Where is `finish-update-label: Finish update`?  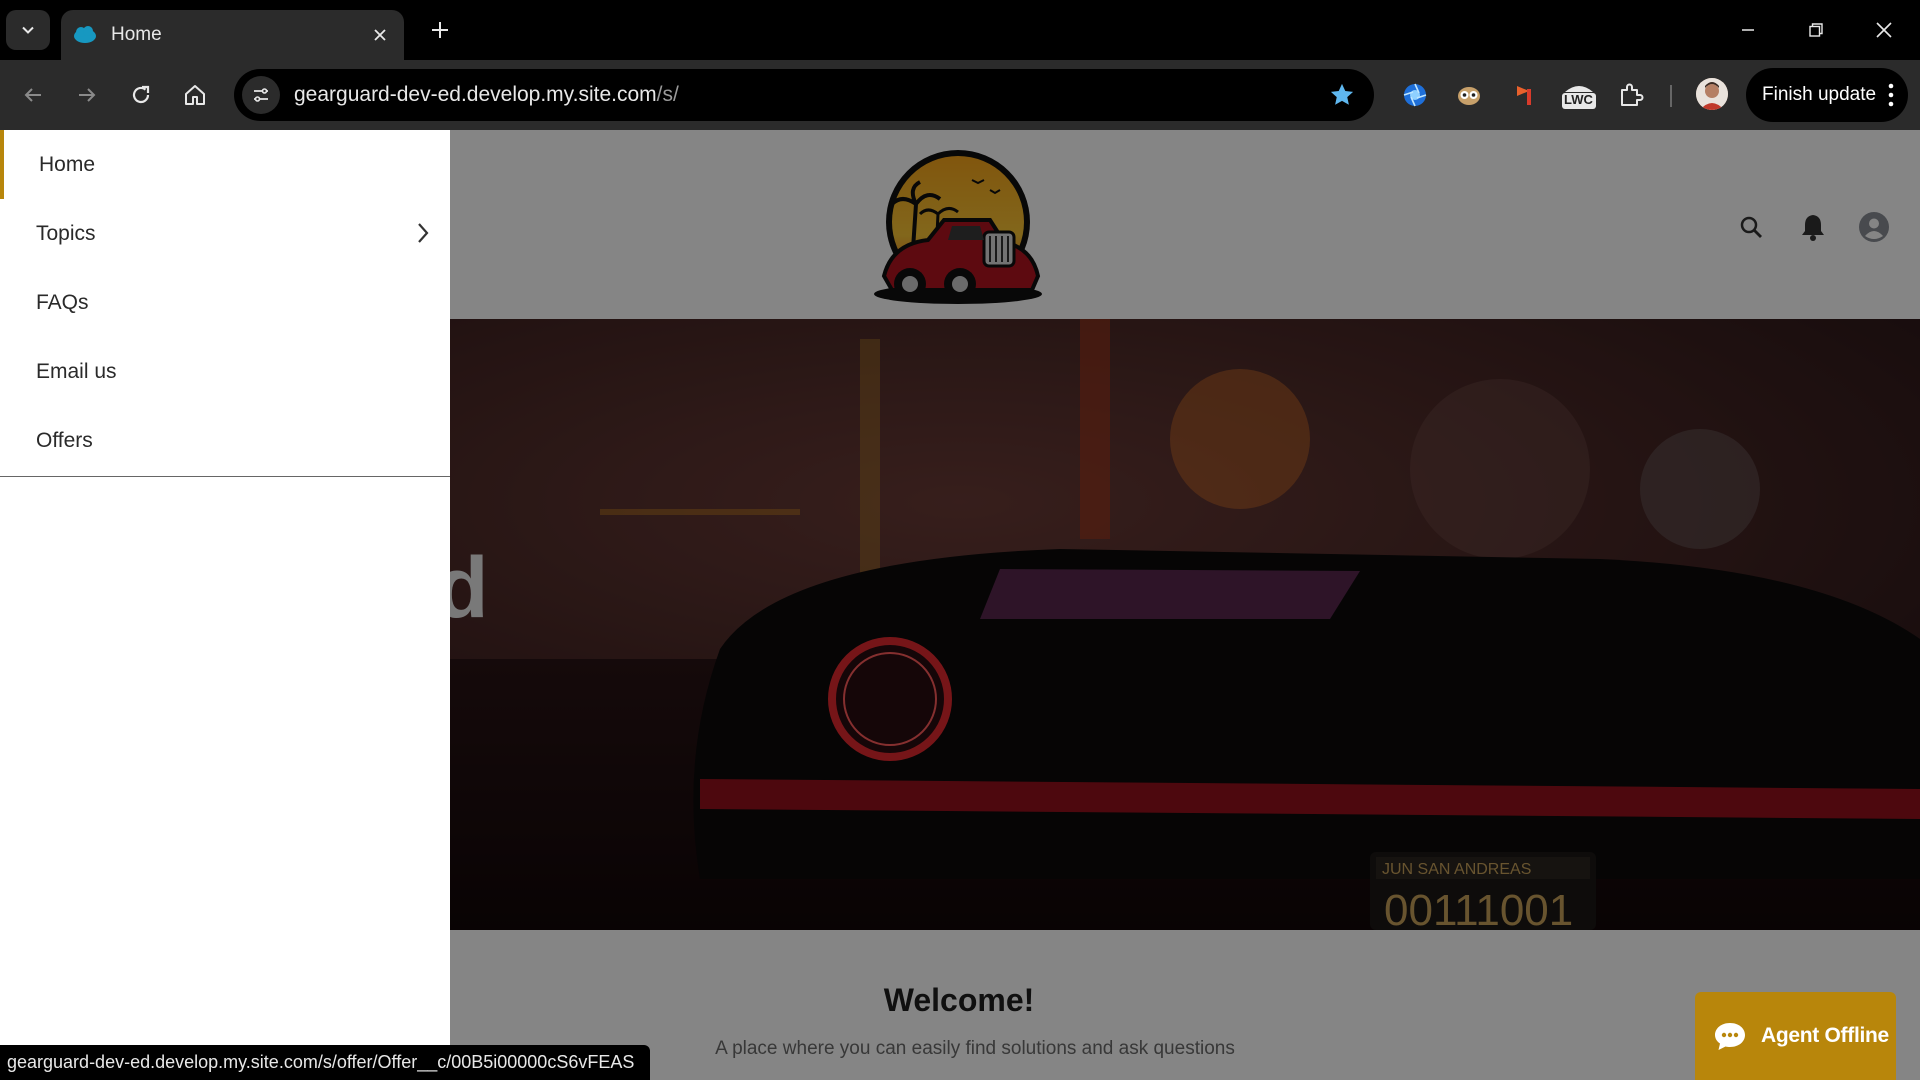 finish-update-label: Finish update is located at coordinates (1819, 94).